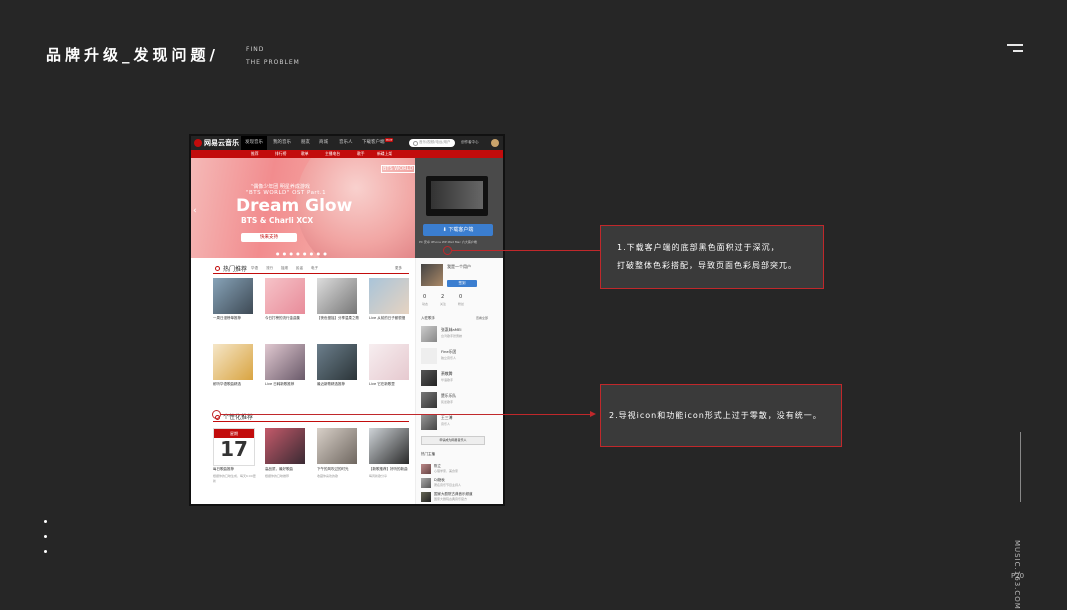 This screenshot has width=1067, height=610. What do you see at coordinates (715, 415) in the screenshot?
I see `annotation-2-line-1: 2.导视icon和功能icon形式上过于零散，没有统一。` at bounding box center [715, 415].